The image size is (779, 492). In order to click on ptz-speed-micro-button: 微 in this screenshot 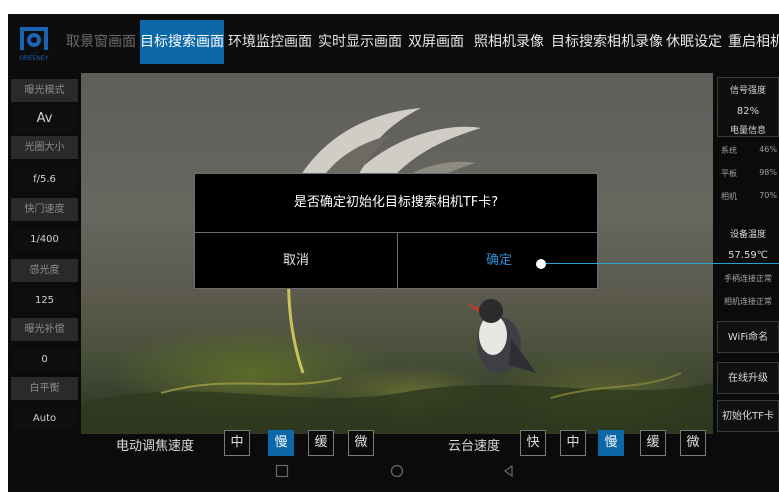, I will do `click(693, 443)`.